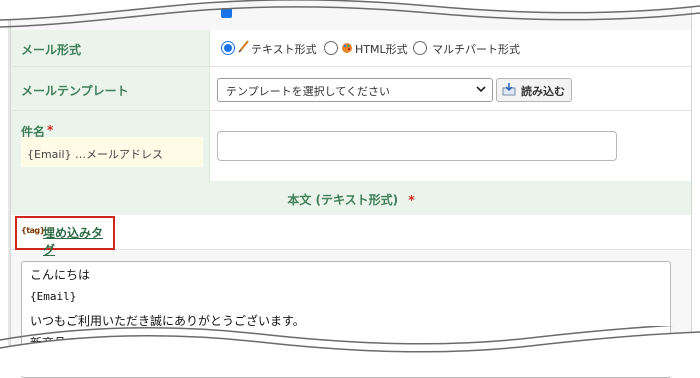 This screenshot has width=700, height=378. I want to click on mail-template-controls: テンプレートを選択してください 読み込む, so click(450, 88).